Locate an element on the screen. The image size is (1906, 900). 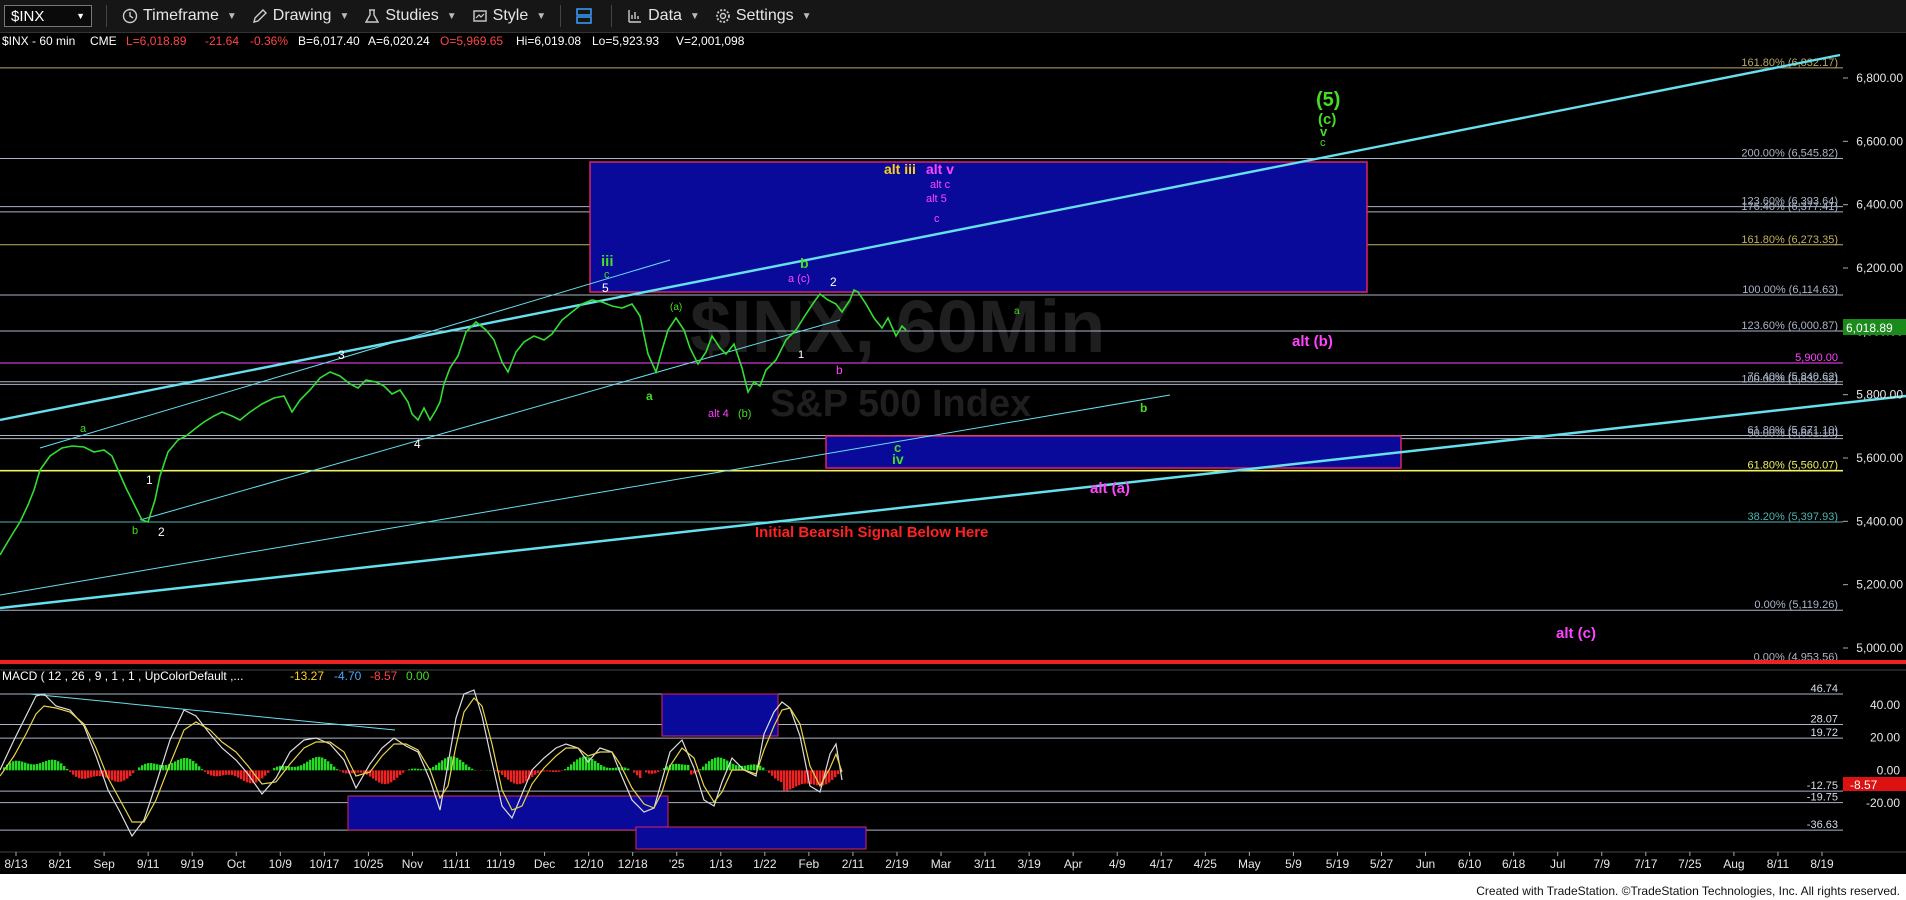
header-exchange: CME is located at coordinates (103, 41).